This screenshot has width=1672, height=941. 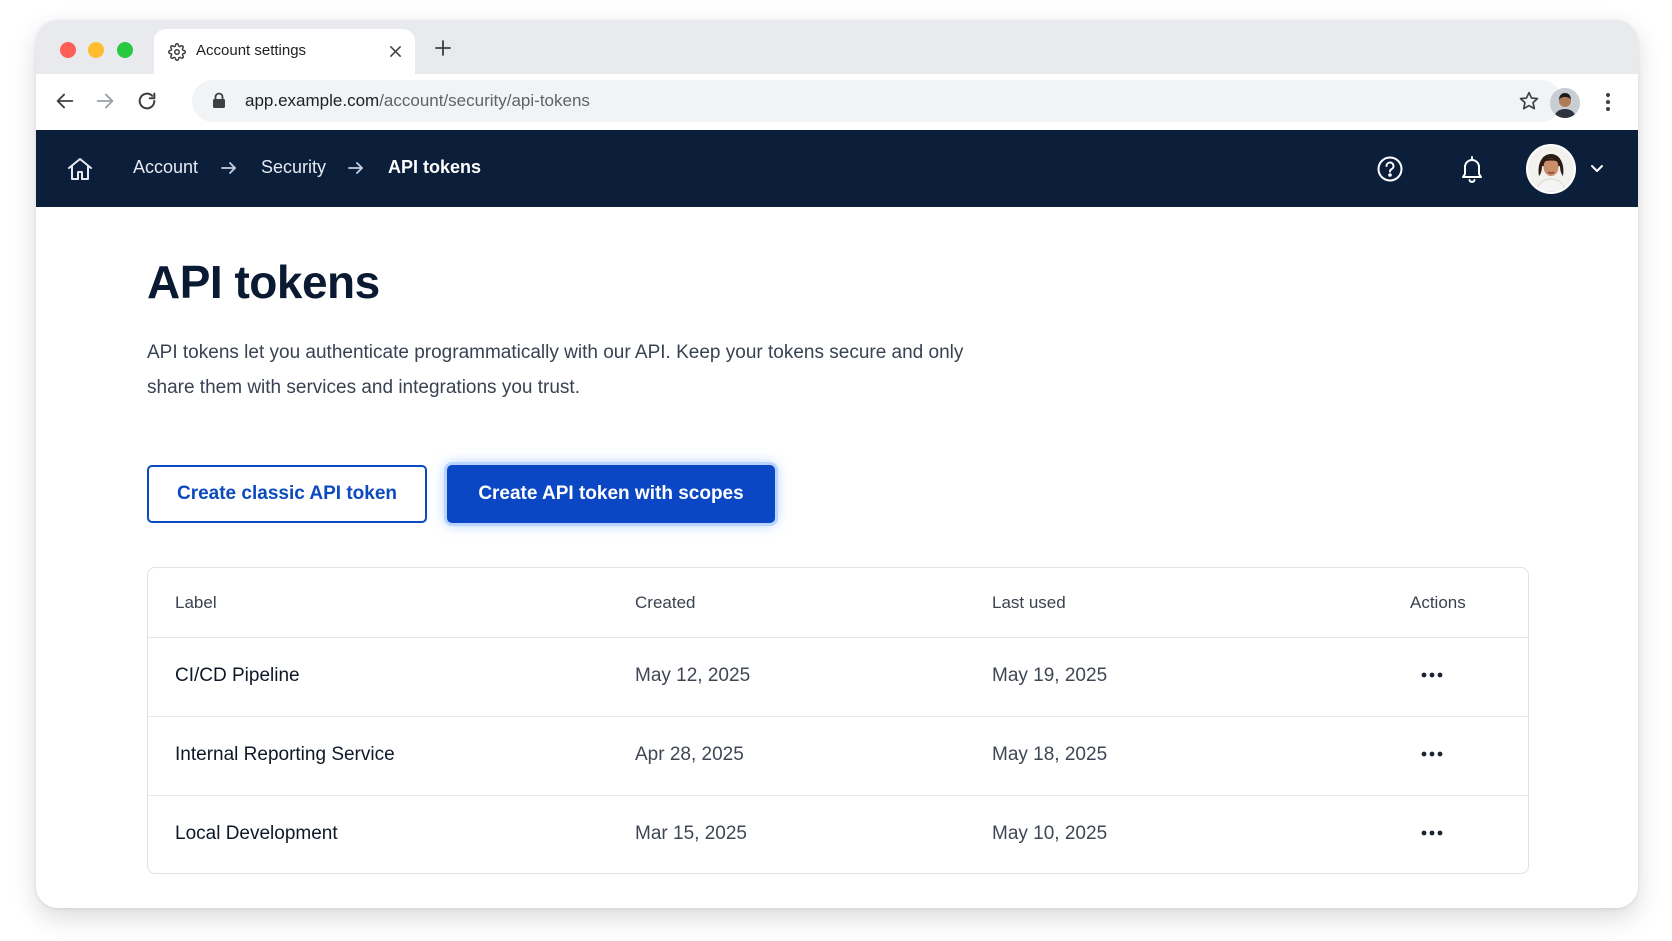 I want to click on minimize-window-button, so click(x=96, y=50).